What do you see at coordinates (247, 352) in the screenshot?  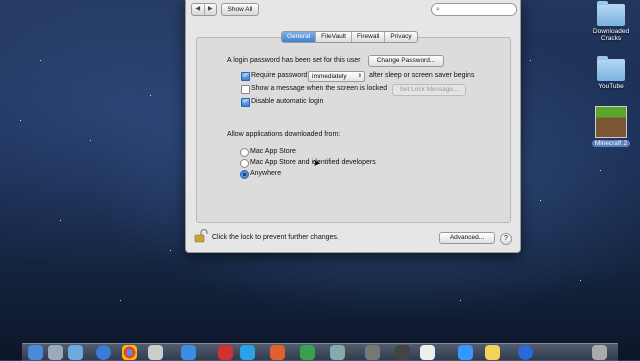 I see `word-icon` at bounding box center [247, 352].